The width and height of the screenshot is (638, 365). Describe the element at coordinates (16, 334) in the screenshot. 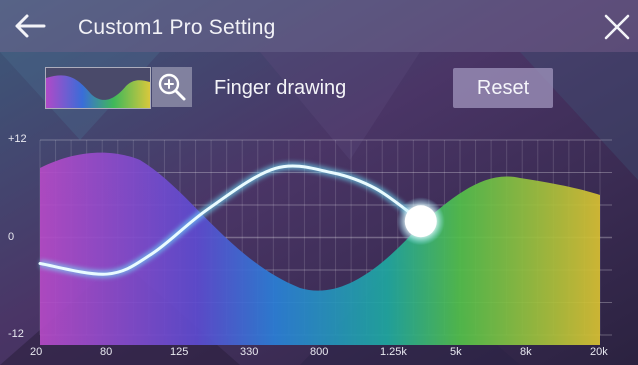

I see `y-tick-label: -12` at that location.